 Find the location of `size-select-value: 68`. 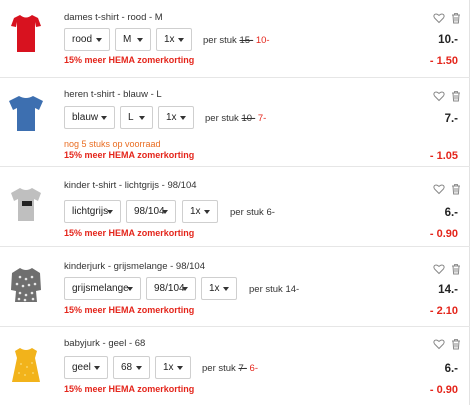

size-select-value: 68 is located at coordinates (127, 367).